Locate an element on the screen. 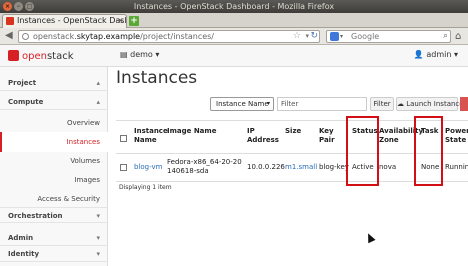 This screenshot has height=266, width=468. sidebar-item-label: Access & Security is located at coordinates (68, 199).